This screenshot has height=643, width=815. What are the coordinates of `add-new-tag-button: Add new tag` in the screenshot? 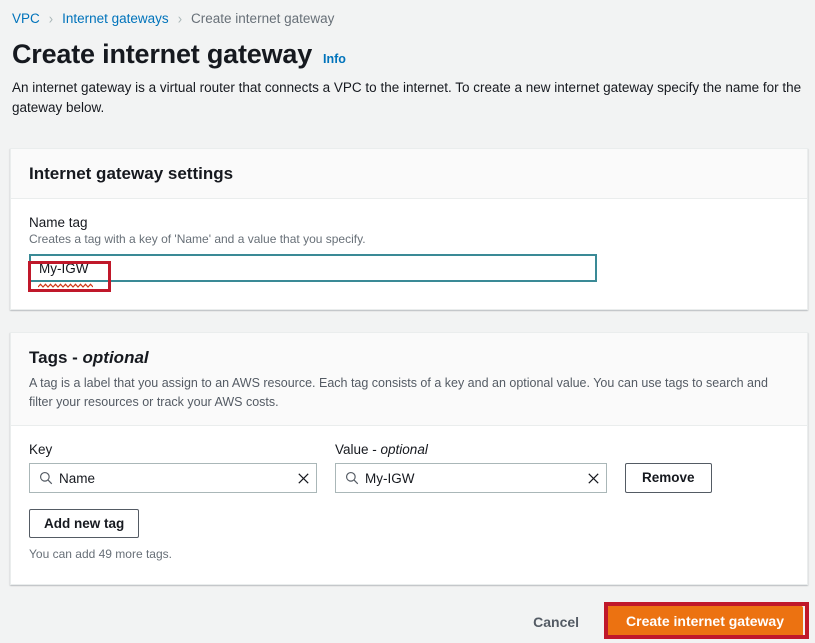 It's located at (84, 523).